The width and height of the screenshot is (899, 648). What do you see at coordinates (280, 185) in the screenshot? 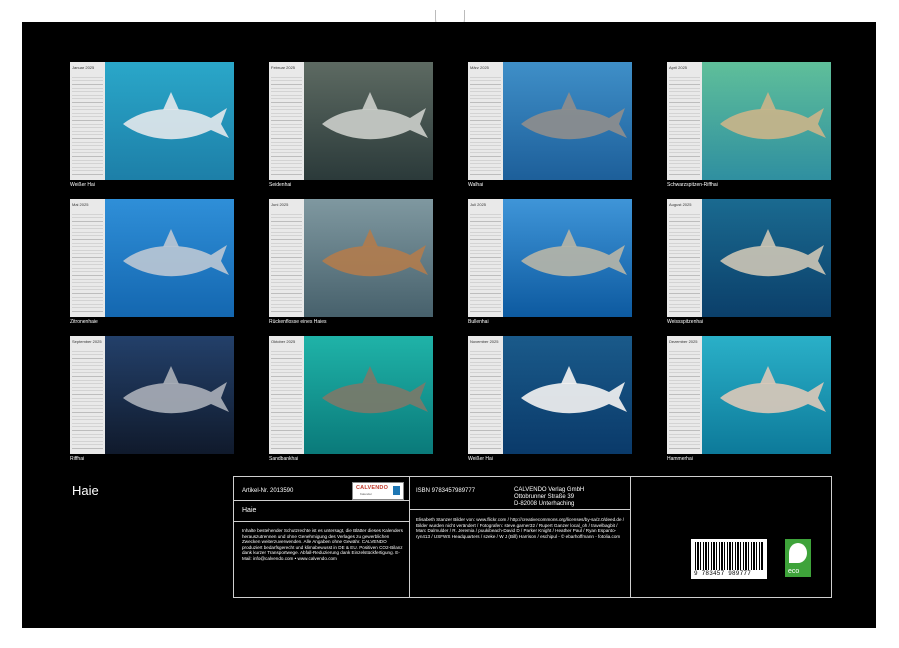
I see `month-caption: Seidenhai` at bounding box center [280, 185].